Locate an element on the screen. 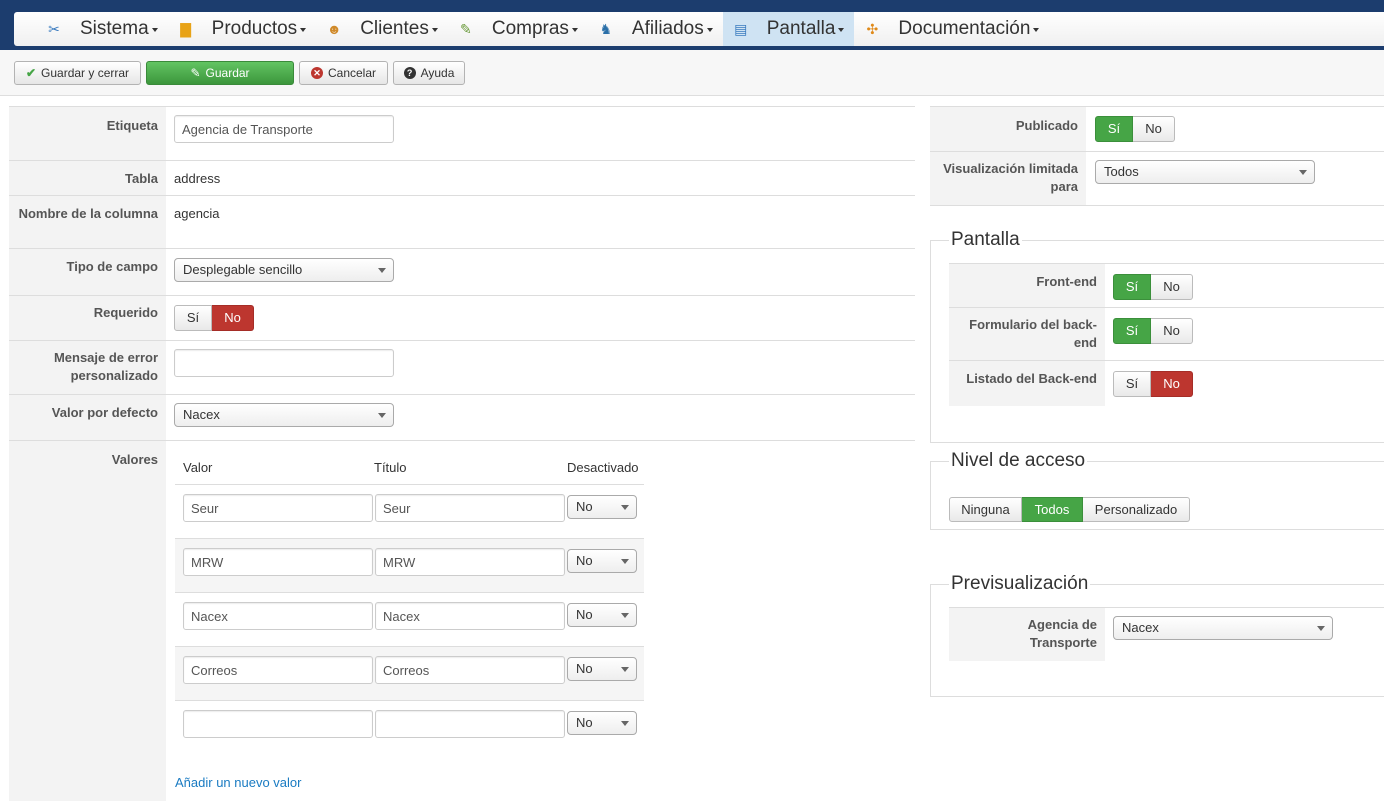 This screenshot has width=1384, height=801. frontend-yes: Sí is located at coordinates (1132, 287).